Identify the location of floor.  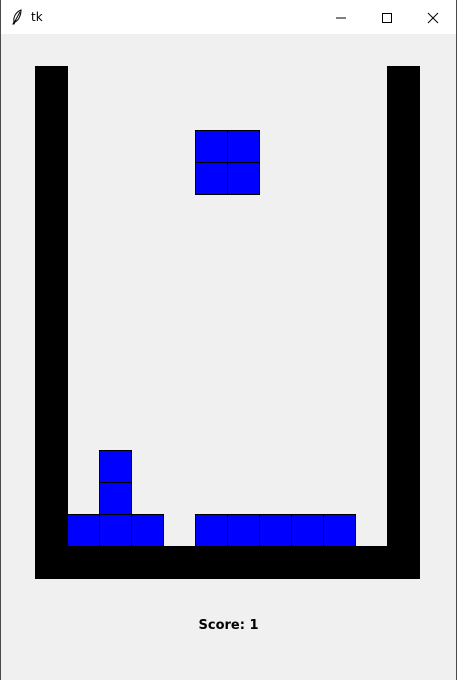
(227, 562).